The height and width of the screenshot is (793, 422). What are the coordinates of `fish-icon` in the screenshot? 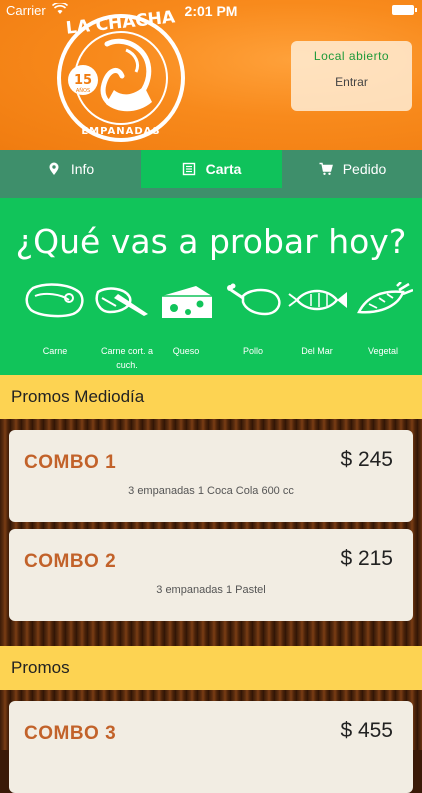 It's located at (317, 300).